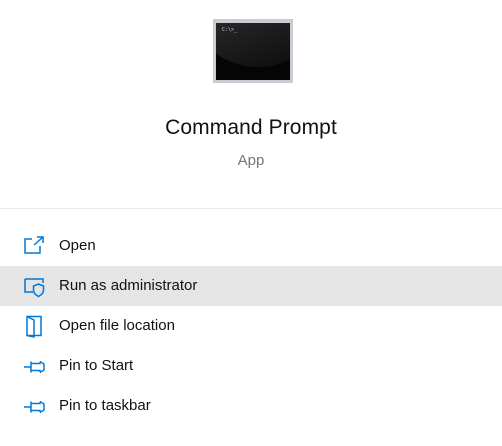 This screenshot has height=446, width=502. Describe the element at coordinates (34, 286) in the screenshot. I see `shield-icon` at that location.